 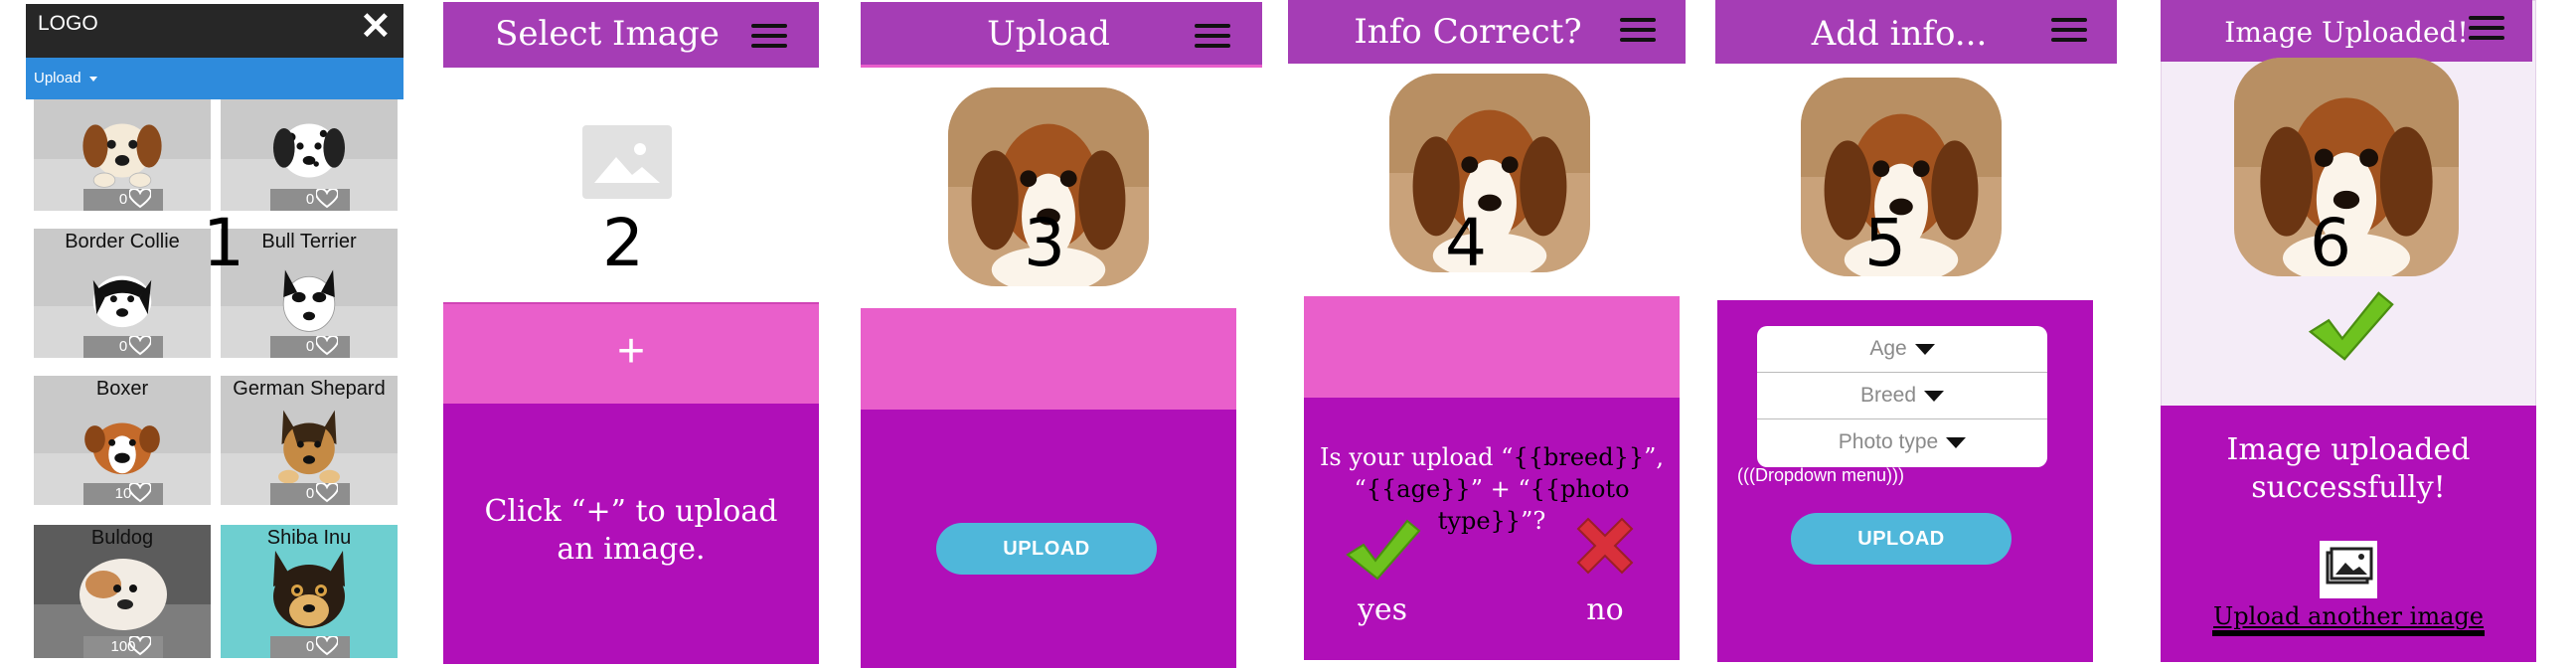 I want to click on age-select: Age, so click(x=1902, y=349).